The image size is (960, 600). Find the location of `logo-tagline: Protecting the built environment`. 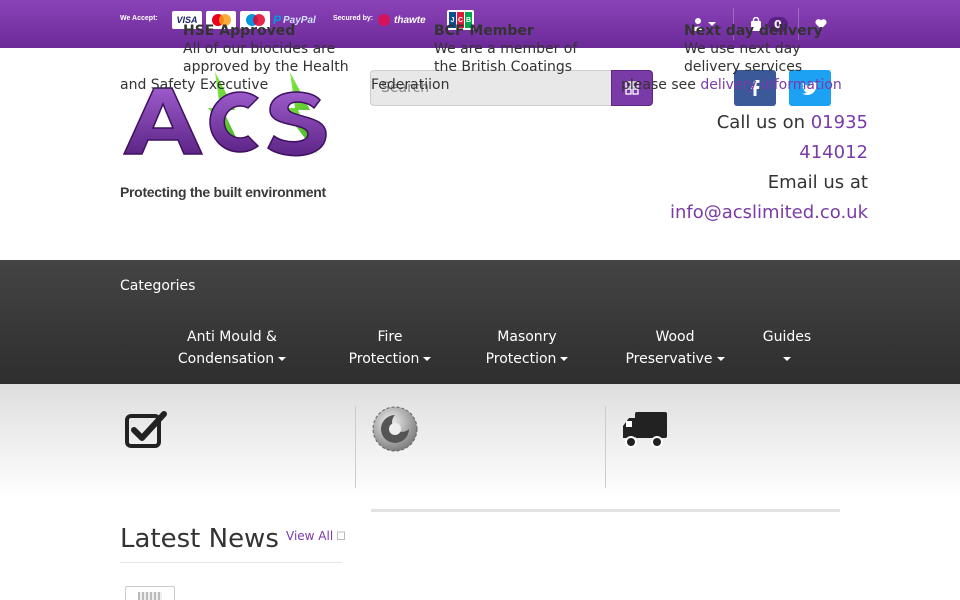

logo-tagline: Protecting the built environment is located at coordinates (223, 192).